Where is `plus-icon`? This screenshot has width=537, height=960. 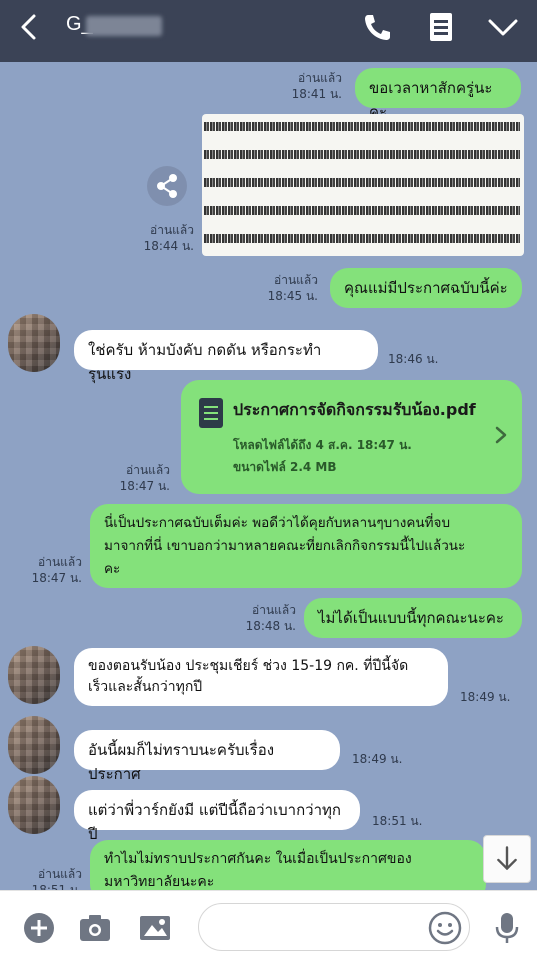 plus-icon is located at coordinates (39, 928).